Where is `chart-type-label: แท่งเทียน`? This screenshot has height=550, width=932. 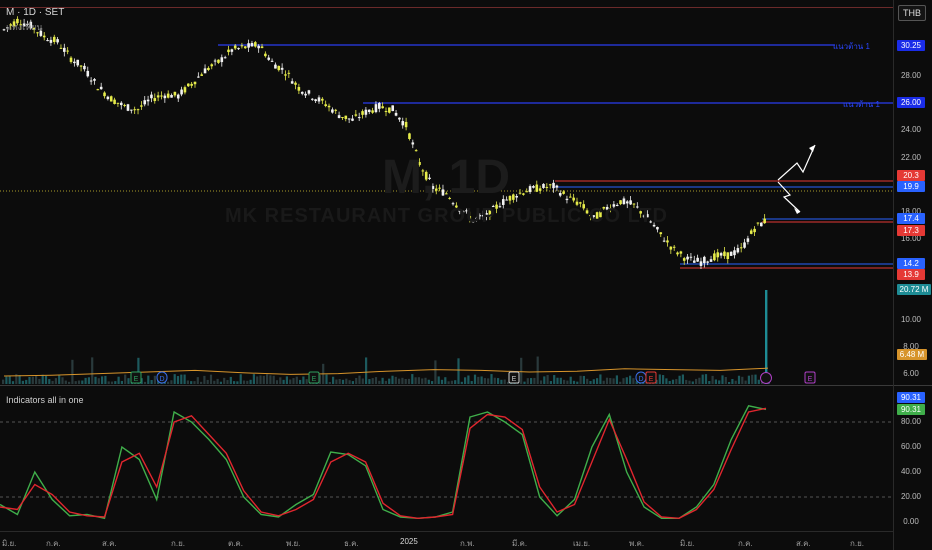 chart-type-label: แท่งเทียน is located at coordinates (24, 27).